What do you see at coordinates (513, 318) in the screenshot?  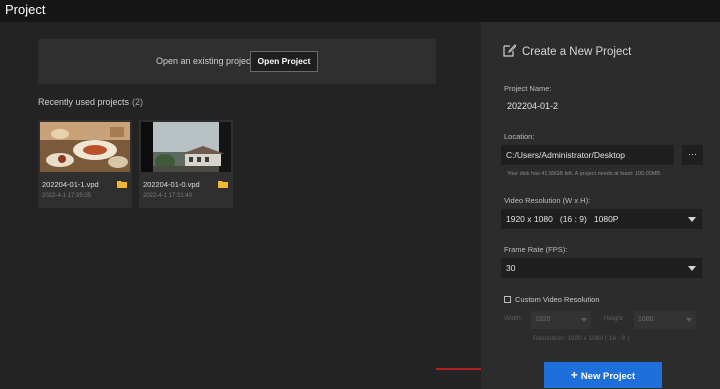 I see `width-label: Width:` at bounding box center [513, 318].